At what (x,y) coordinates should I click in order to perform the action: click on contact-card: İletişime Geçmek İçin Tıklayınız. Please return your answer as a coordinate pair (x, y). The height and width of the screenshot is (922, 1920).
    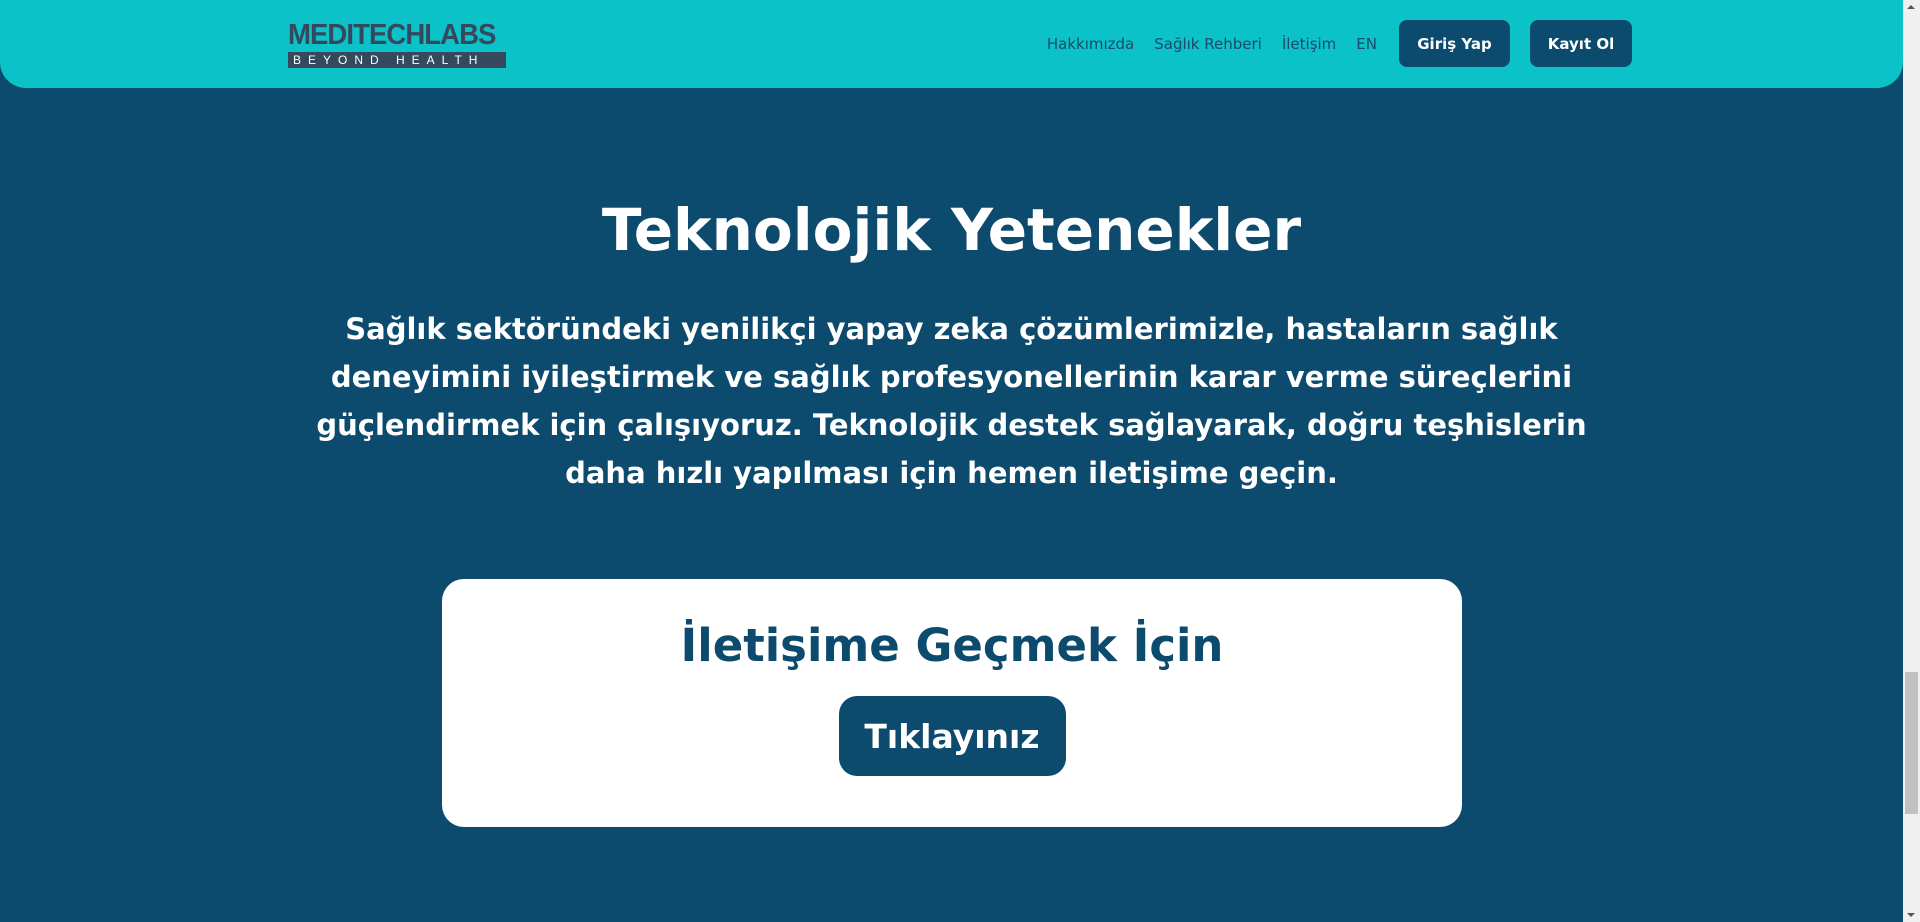
    Looking at the image, I should click on (952, 703).